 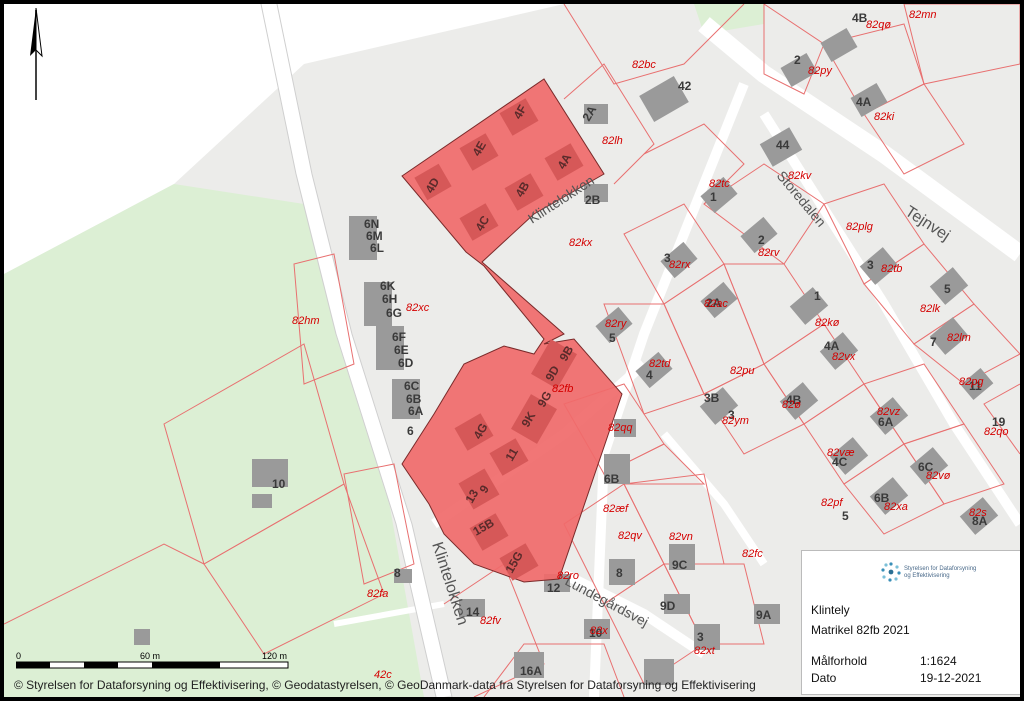 I want to click on svg-text: 82væ, so click(x=841, y=453).